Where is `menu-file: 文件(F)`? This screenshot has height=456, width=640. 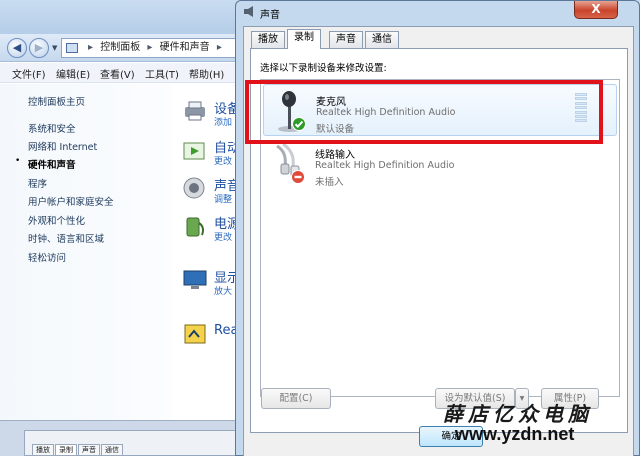 menu-file: 文件(F) is located at coordinates (29, 73).